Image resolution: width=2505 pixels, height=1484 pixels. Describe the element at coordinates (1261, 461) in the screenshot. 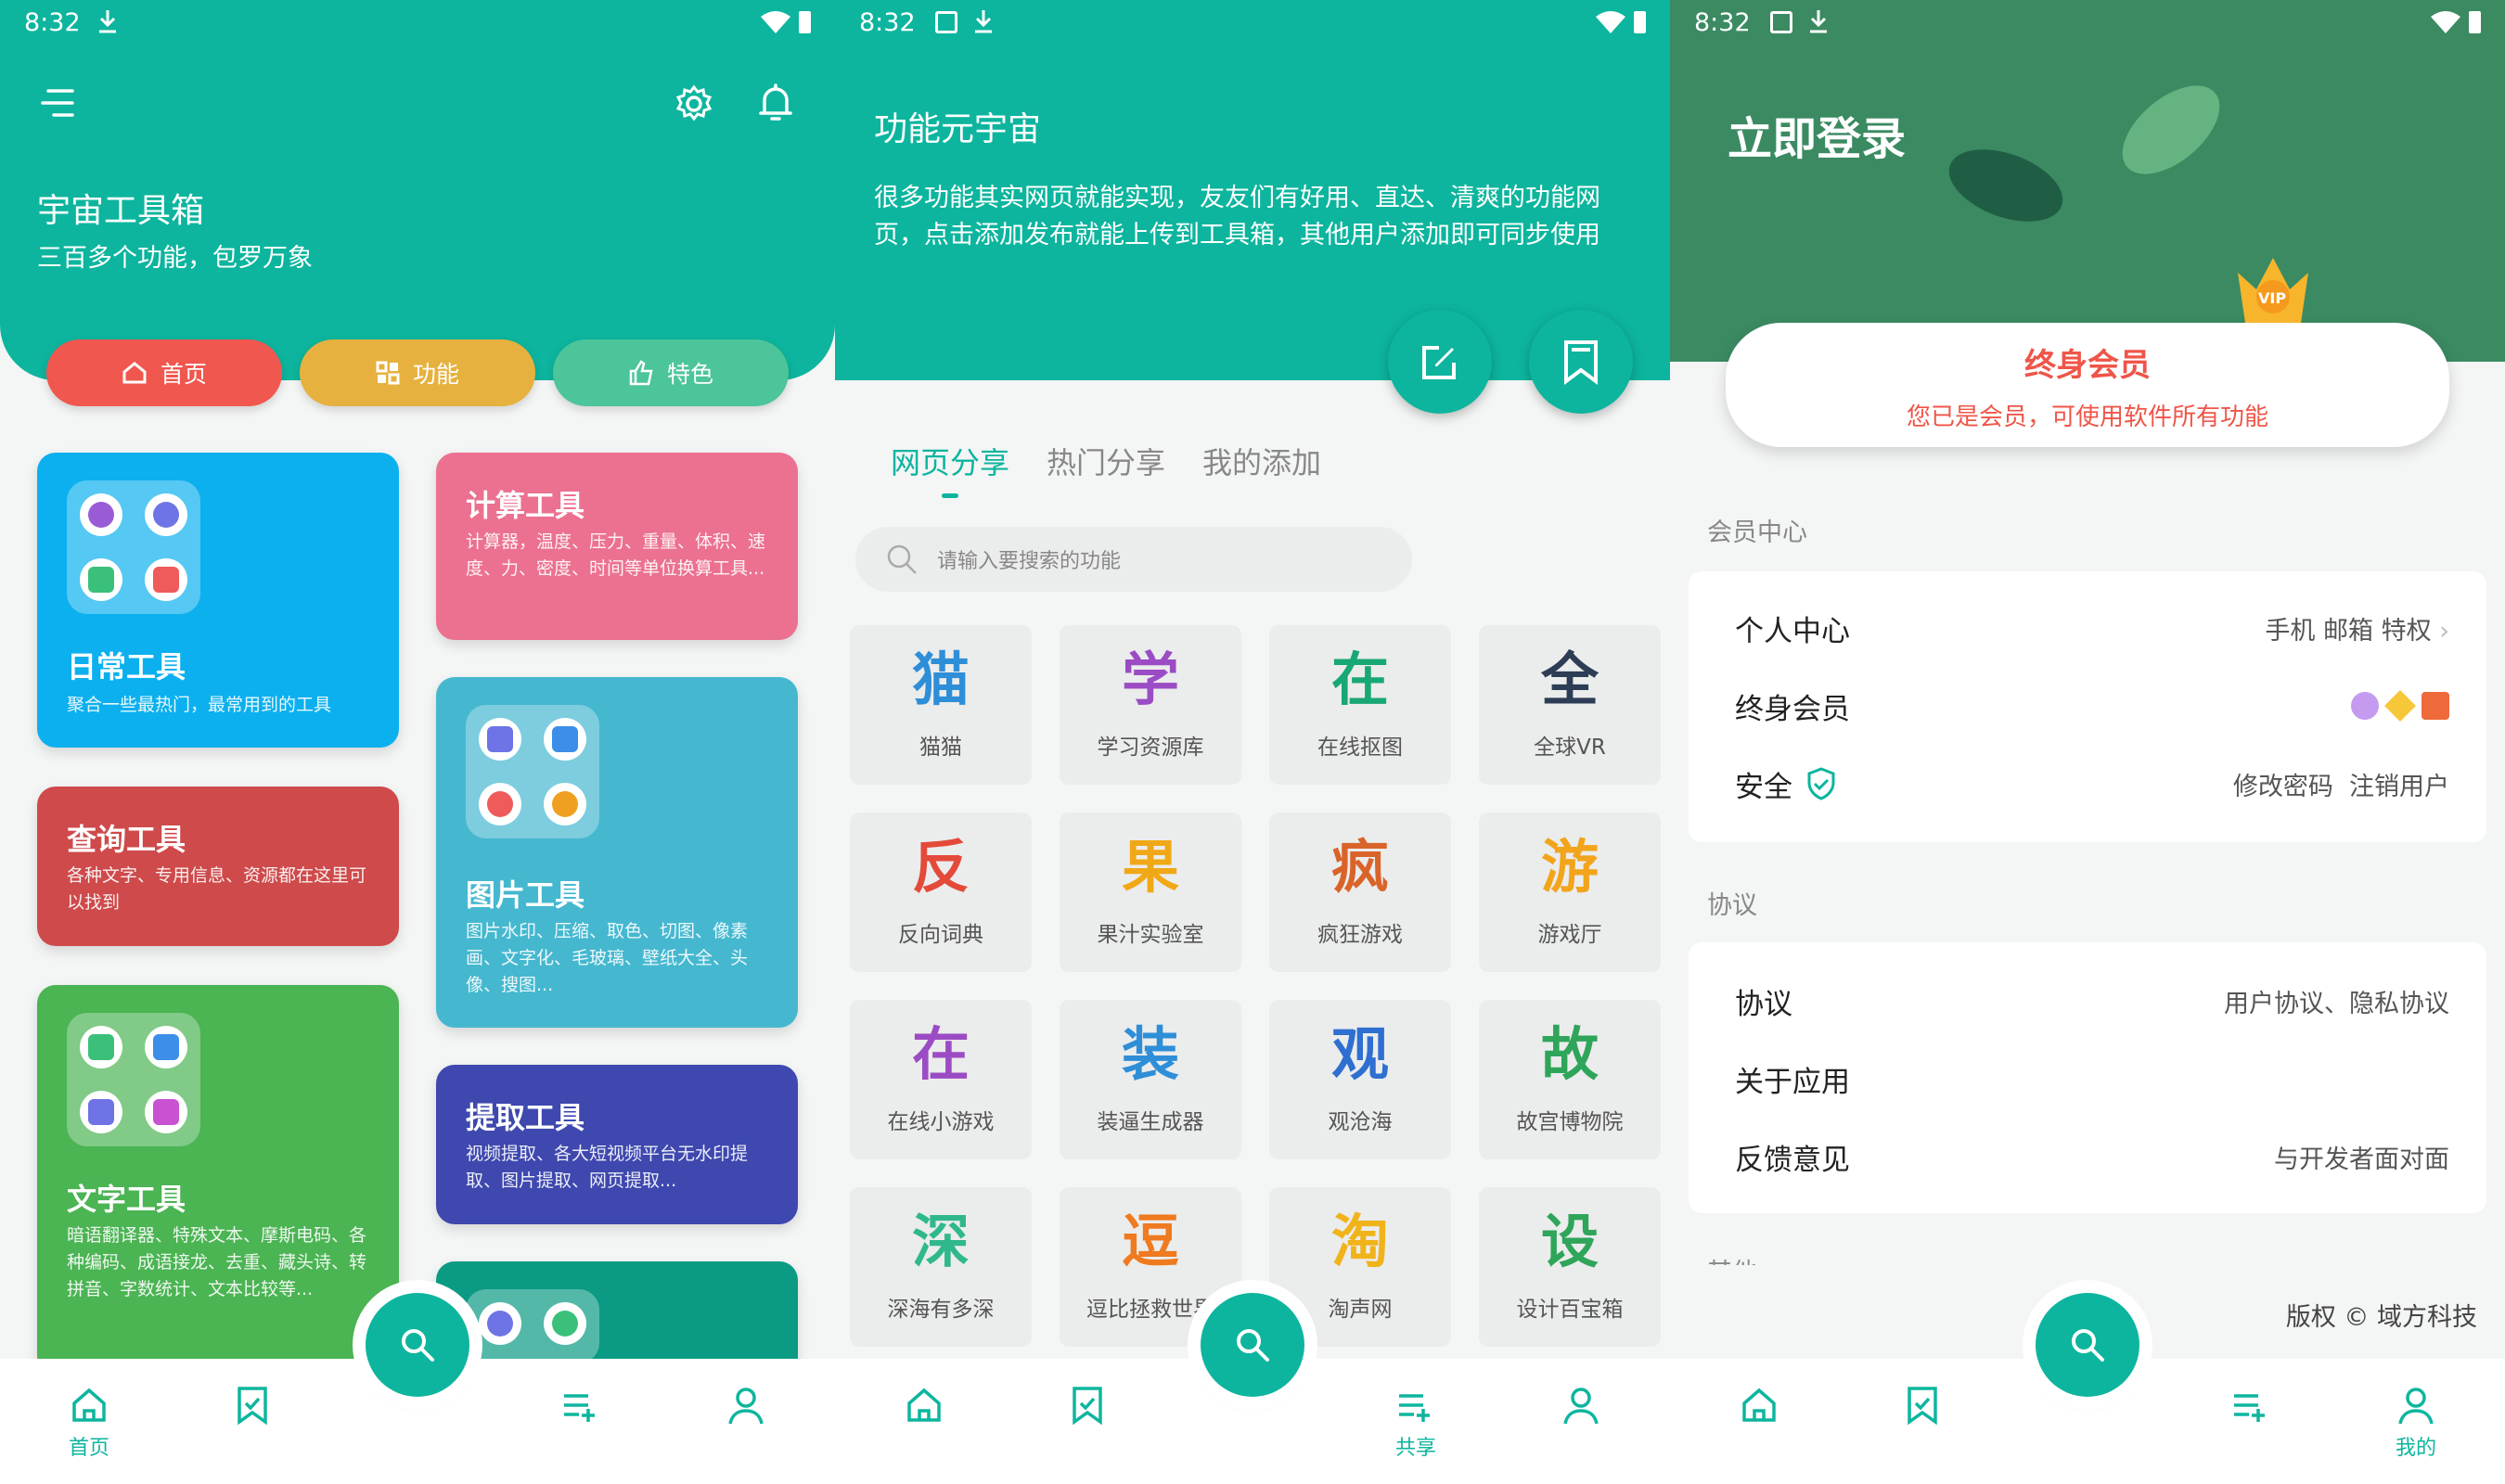

I see `tab-my-add: 我的添加` at that location.